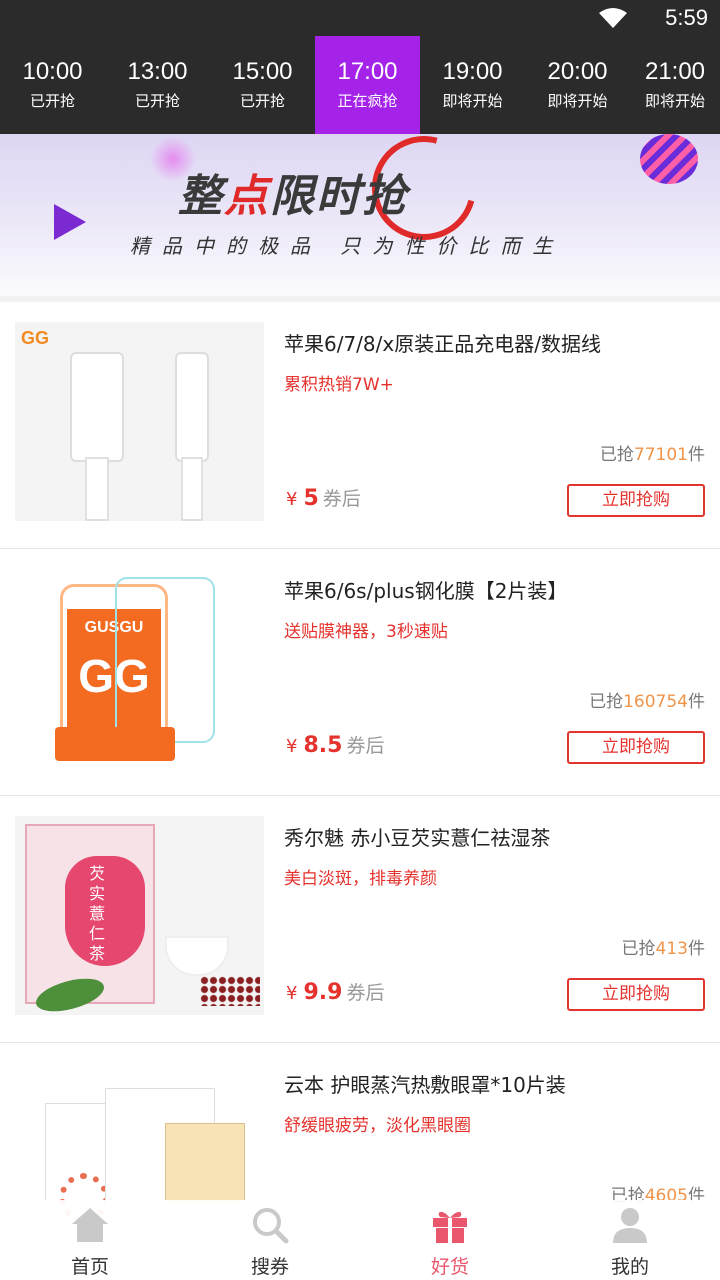  I want to click on product-image-tea: 芡实薏仁茶, so click(139, 915).